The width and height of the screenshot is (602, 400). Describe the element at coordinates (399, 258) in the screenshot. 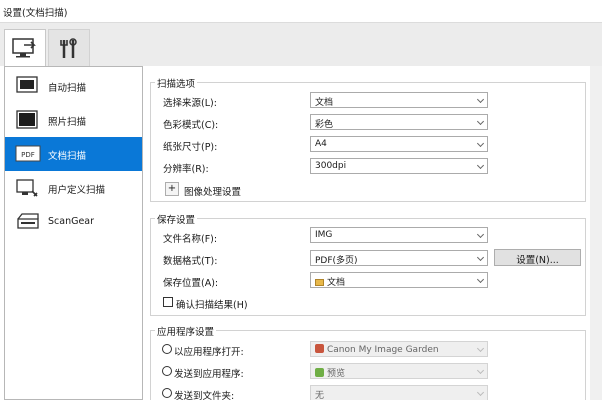

I see `data-format-select: PDF(多页)` at that location.